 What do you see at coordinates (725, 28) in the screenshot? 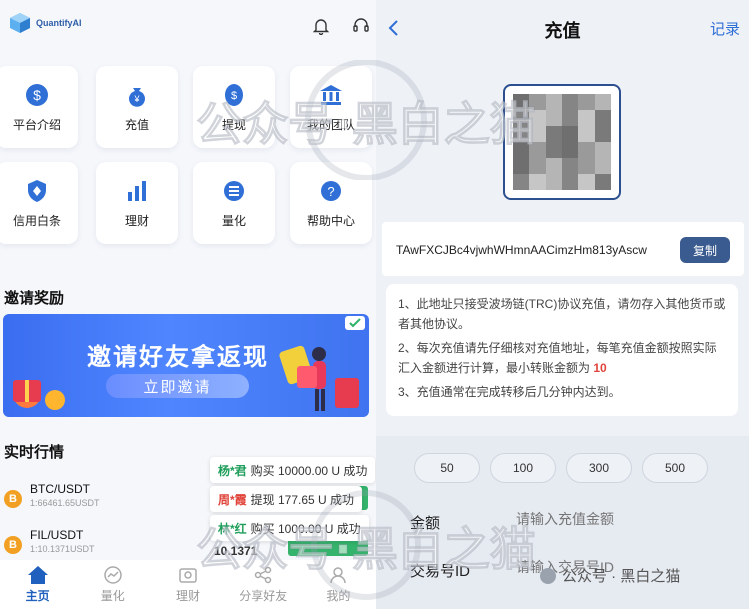
I see `records-link: 记录` at bounding box center [725, 28].